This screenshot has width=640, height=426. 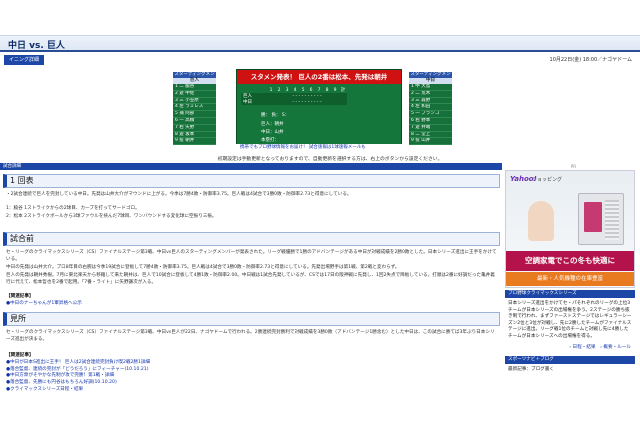 I want to click on player-row: 2 遊 中佐, so click(x=194, y=94).